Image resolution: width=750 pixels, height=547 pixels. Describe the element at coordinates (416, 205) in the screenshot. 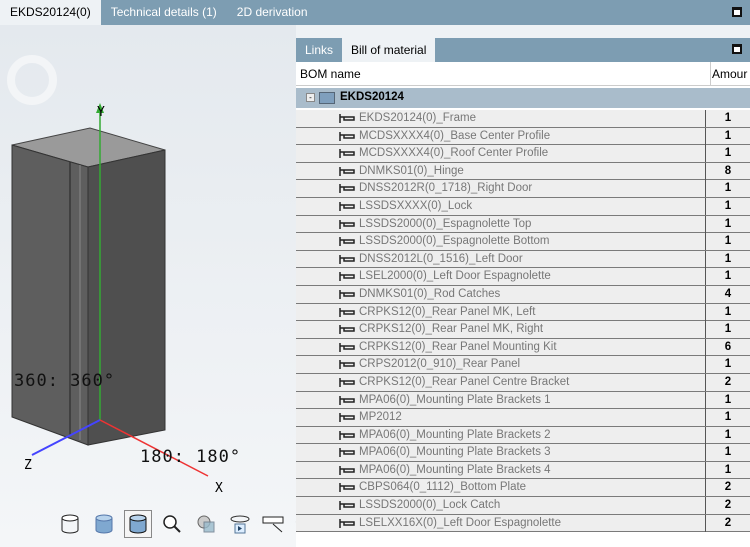

I see `bom-item-name: LSSDSXXXX(0)_Lock` at that location.